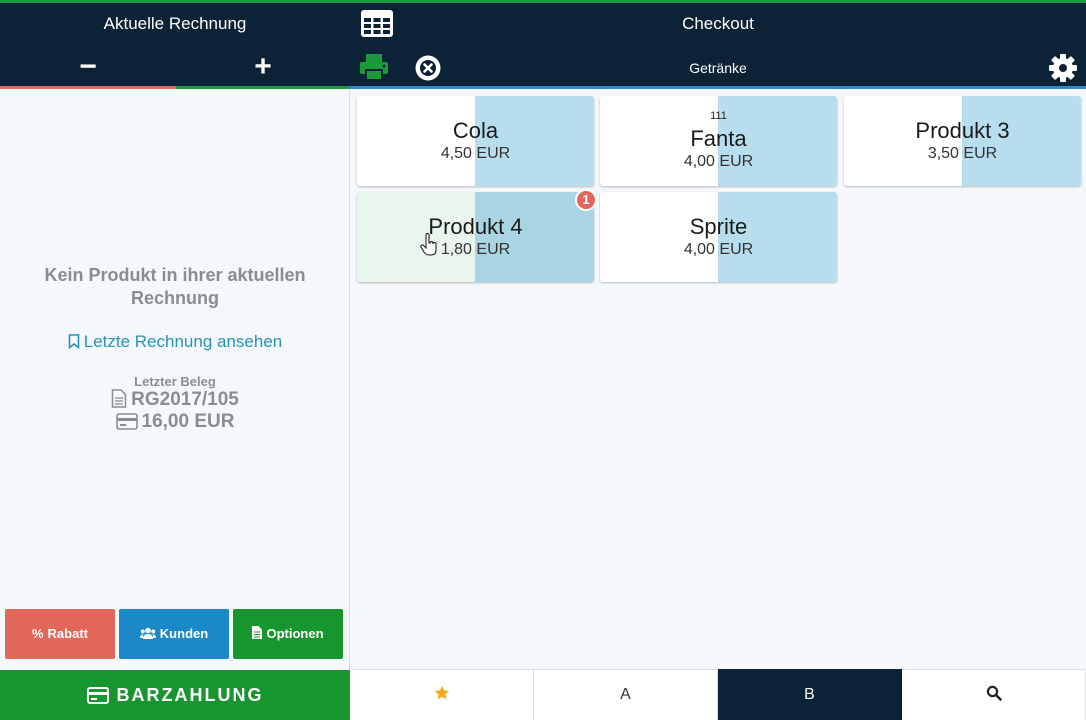 This screenshot has width=1086, height=720. What do you see at coordinates (175, 381) in the screenshot?
I see `last-receipt-label: Letzter Beleg` at bounding box center [175, 381].